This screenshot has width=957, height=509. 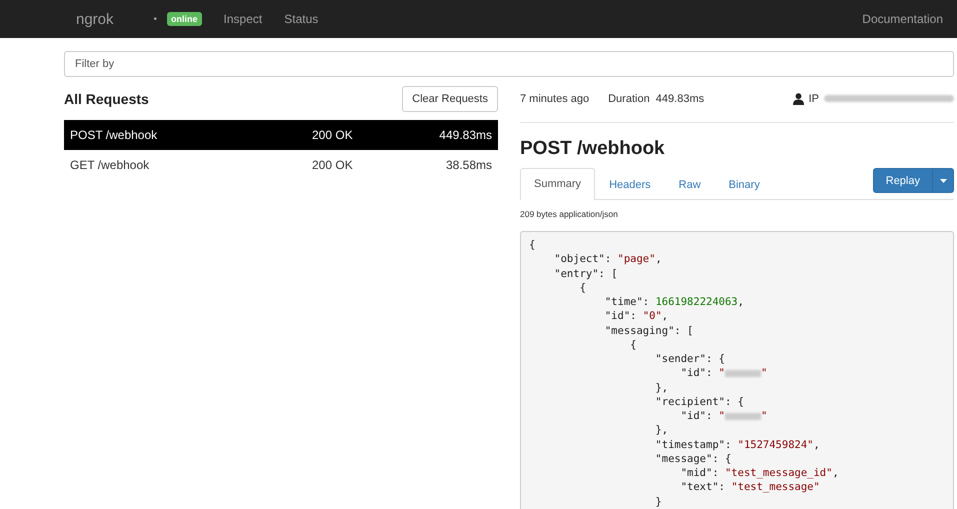 I want to click on status-badge: online, so click(x=184, y=19).